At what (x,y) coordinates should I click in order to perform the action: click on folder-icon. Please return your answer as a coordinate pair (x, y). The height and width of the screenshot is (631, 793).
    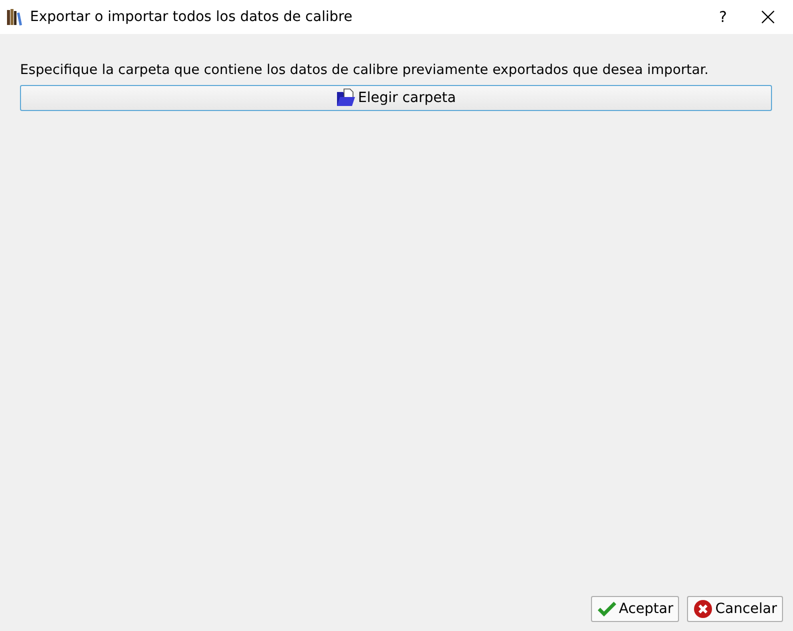
    Looking at the image, I should click on (346, 98).